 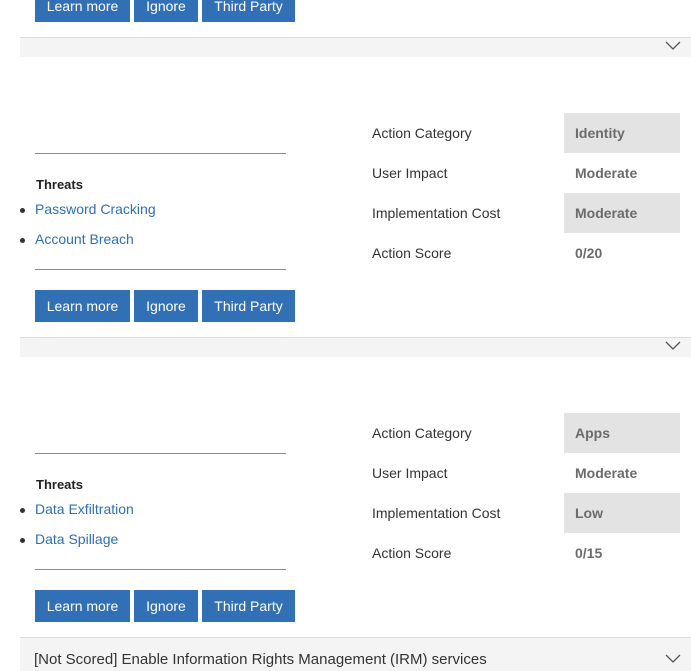 I want to click on threat-link: Account Breach, so click(x=77, y=239).